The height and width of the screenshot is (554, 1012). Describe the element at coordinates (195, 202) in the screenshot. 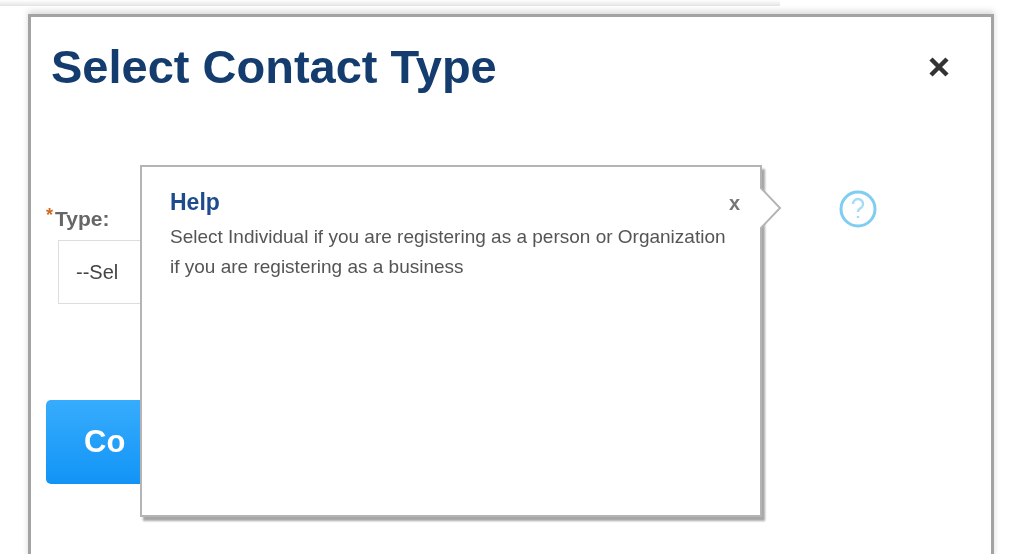

I see `help-title: Help` at that location.